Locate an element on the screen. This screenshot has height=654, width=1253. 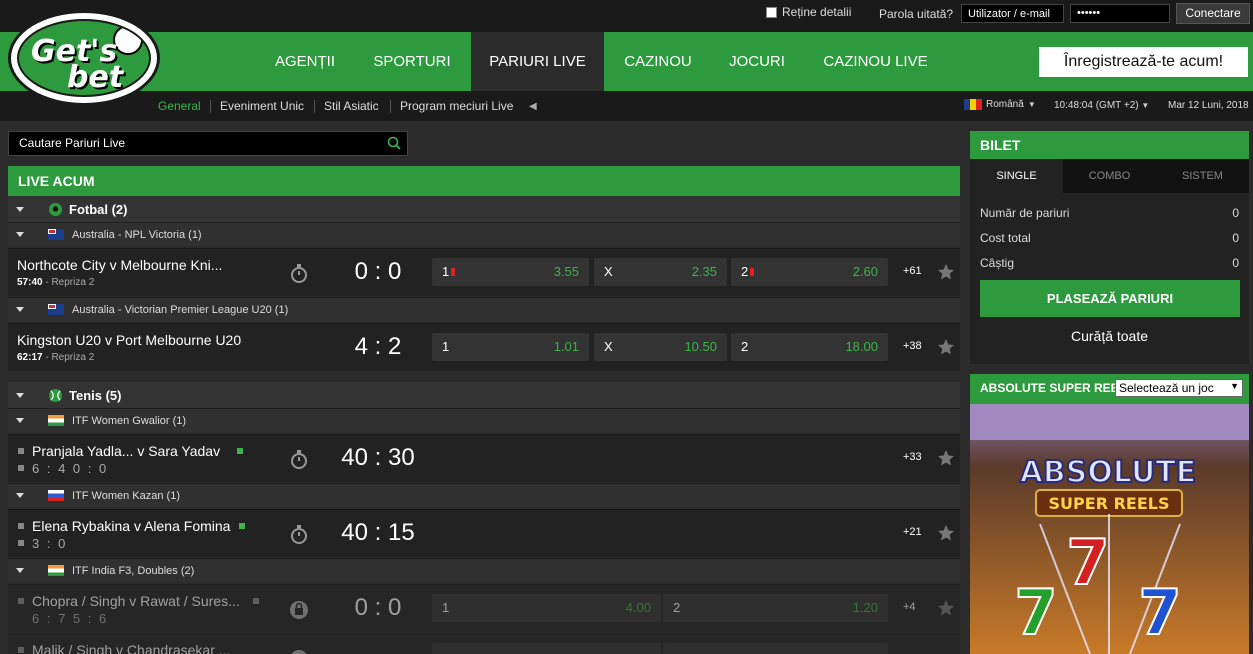
tab-combo: COMBO is located at coordinates (1109, 176).